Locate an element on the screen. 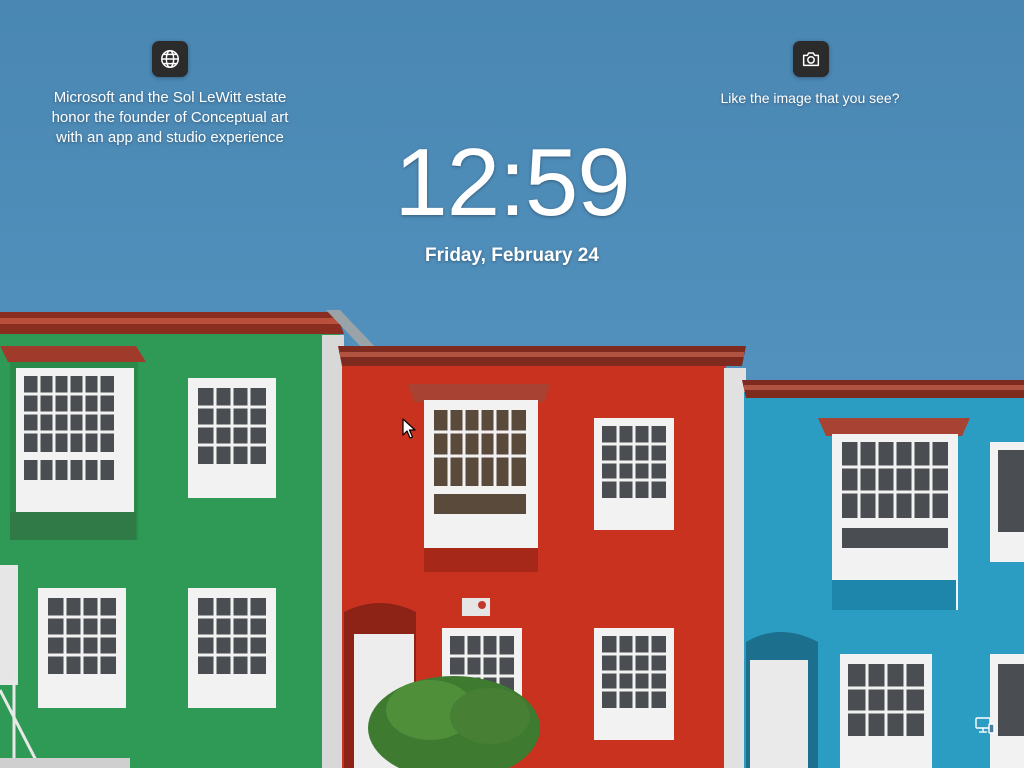  network-monitor-icon is located at coordinates (985, 726).